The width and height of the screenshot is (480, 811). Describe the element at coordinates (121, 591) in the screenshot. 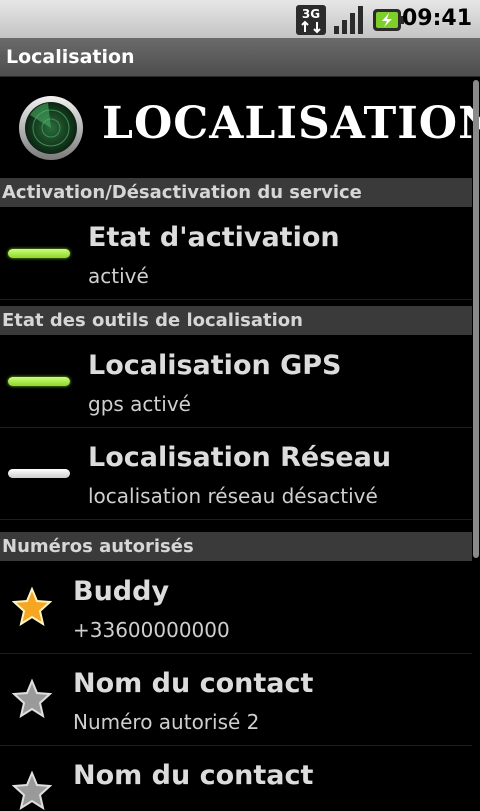

I see `list-item-title: Buddy` at that location.